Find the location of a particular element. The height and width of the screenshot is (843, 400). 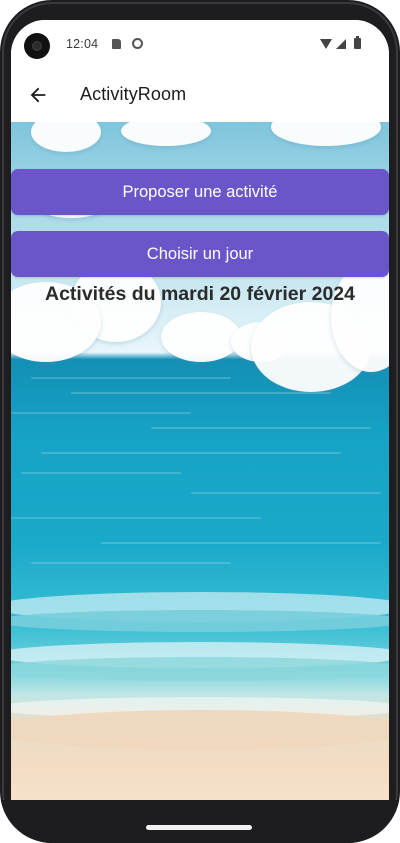

sd-card-icon is located at coordinates (116, 44).